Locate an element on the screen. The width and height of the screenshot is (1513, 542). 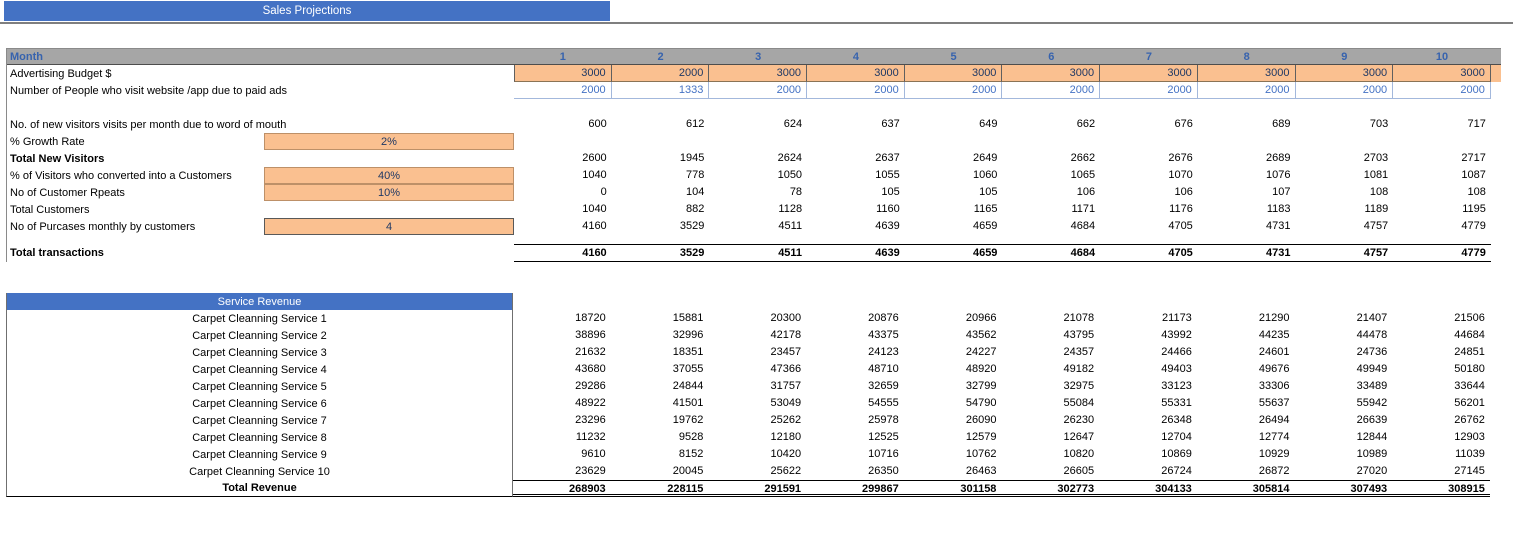
cell-total-transactions-m2: 3529 is located at coordinates (660, 253).